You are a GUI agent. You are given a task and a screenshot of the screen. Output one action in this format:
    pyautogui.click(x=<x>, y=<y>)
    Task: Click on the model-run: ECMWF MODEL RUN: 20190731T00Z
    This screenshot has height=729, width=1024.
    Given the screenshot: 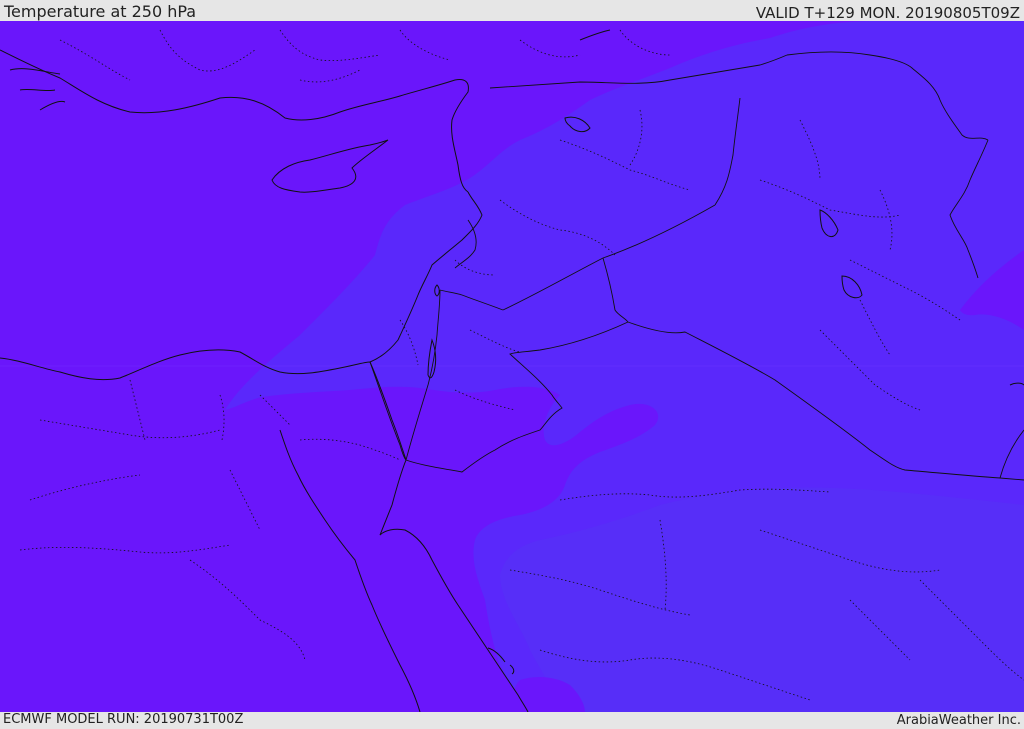 What is the action you would take?
    pyautogui.click(x=123, y=719)
    